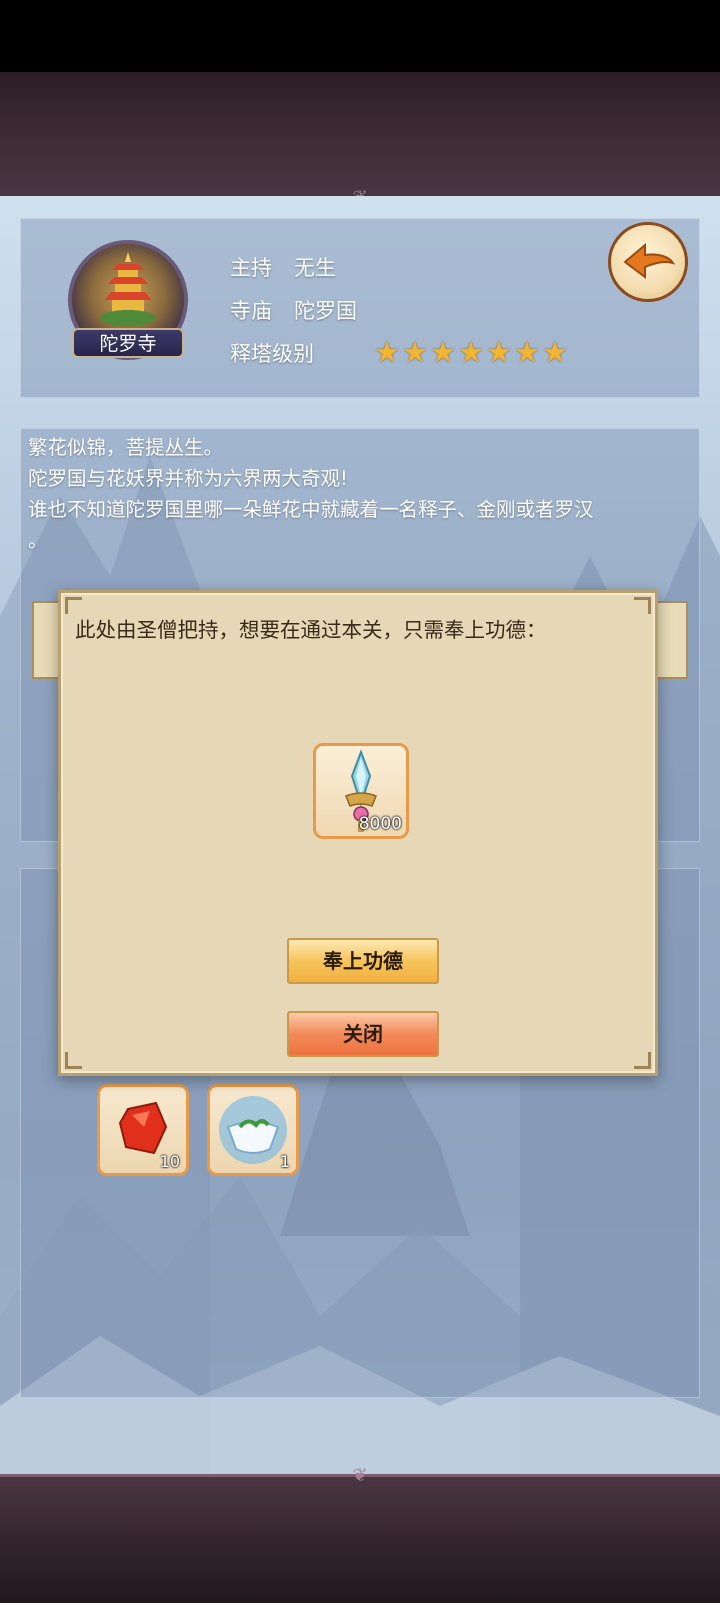  Describe the element at coordinates (360, 36) in the screenshot. I see `status-bar` at that location.